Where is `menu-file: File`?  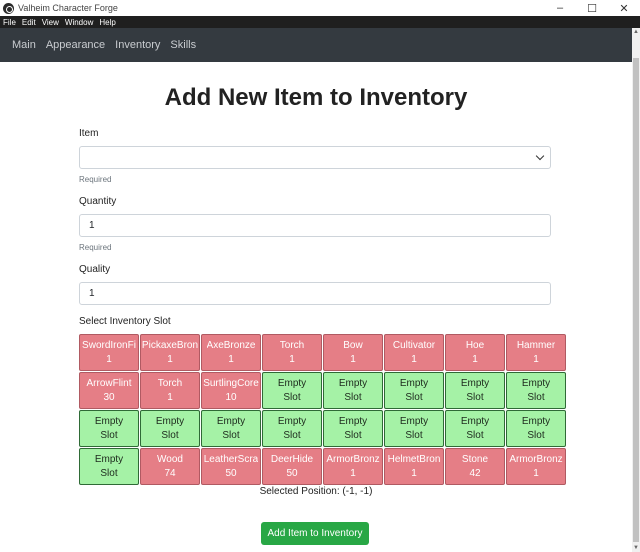 menu-file: File is located at coordinates (9, 22).